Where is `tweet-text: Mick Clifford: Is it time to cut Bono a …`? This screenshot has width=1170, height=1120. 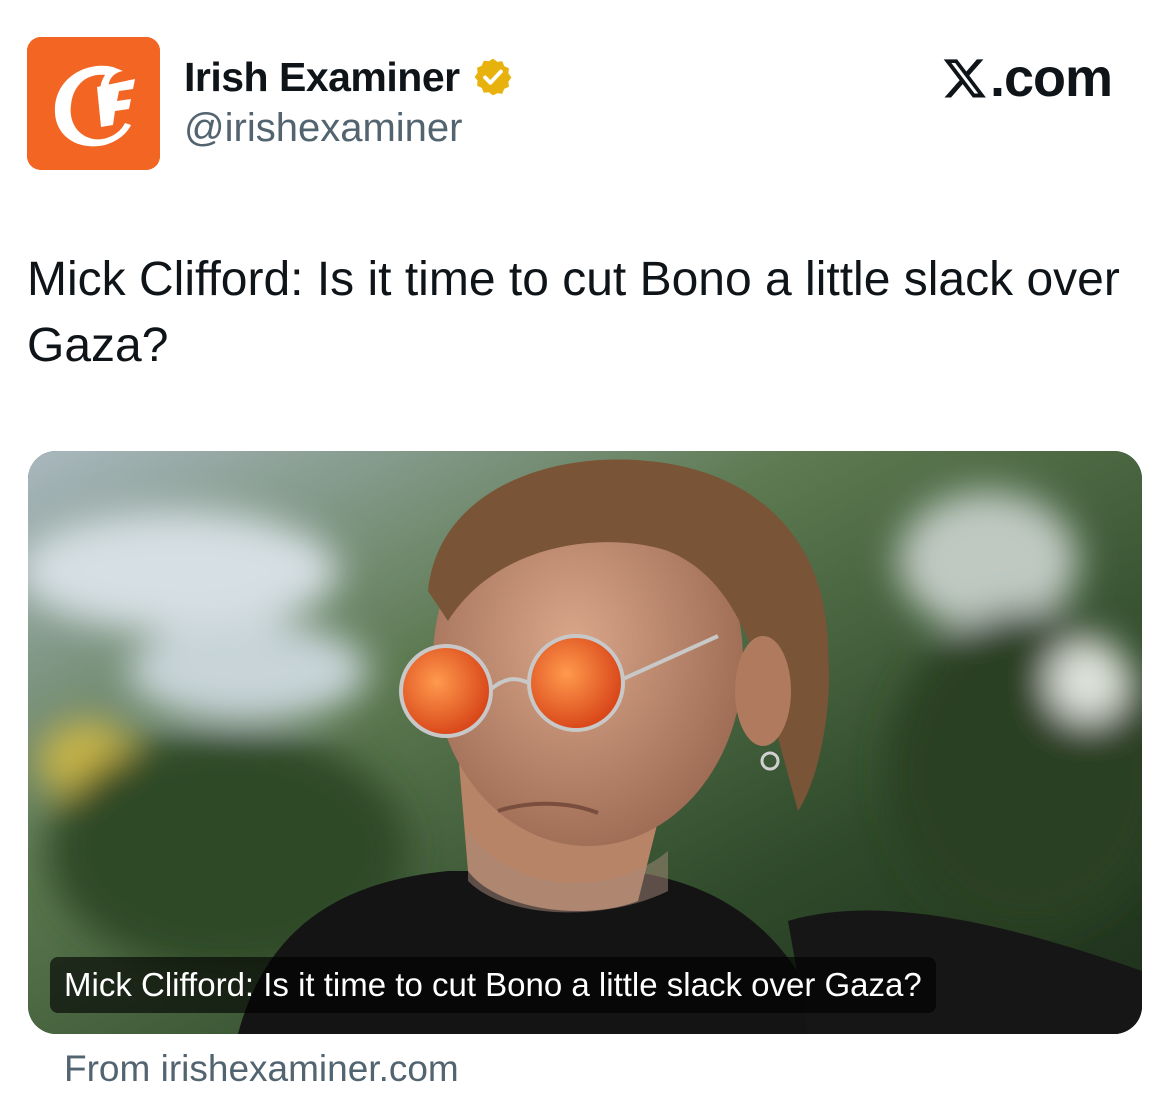 tweet-text: Mick Clifford: Is it time to cut Bono a … is located at coordinates (573, 312).